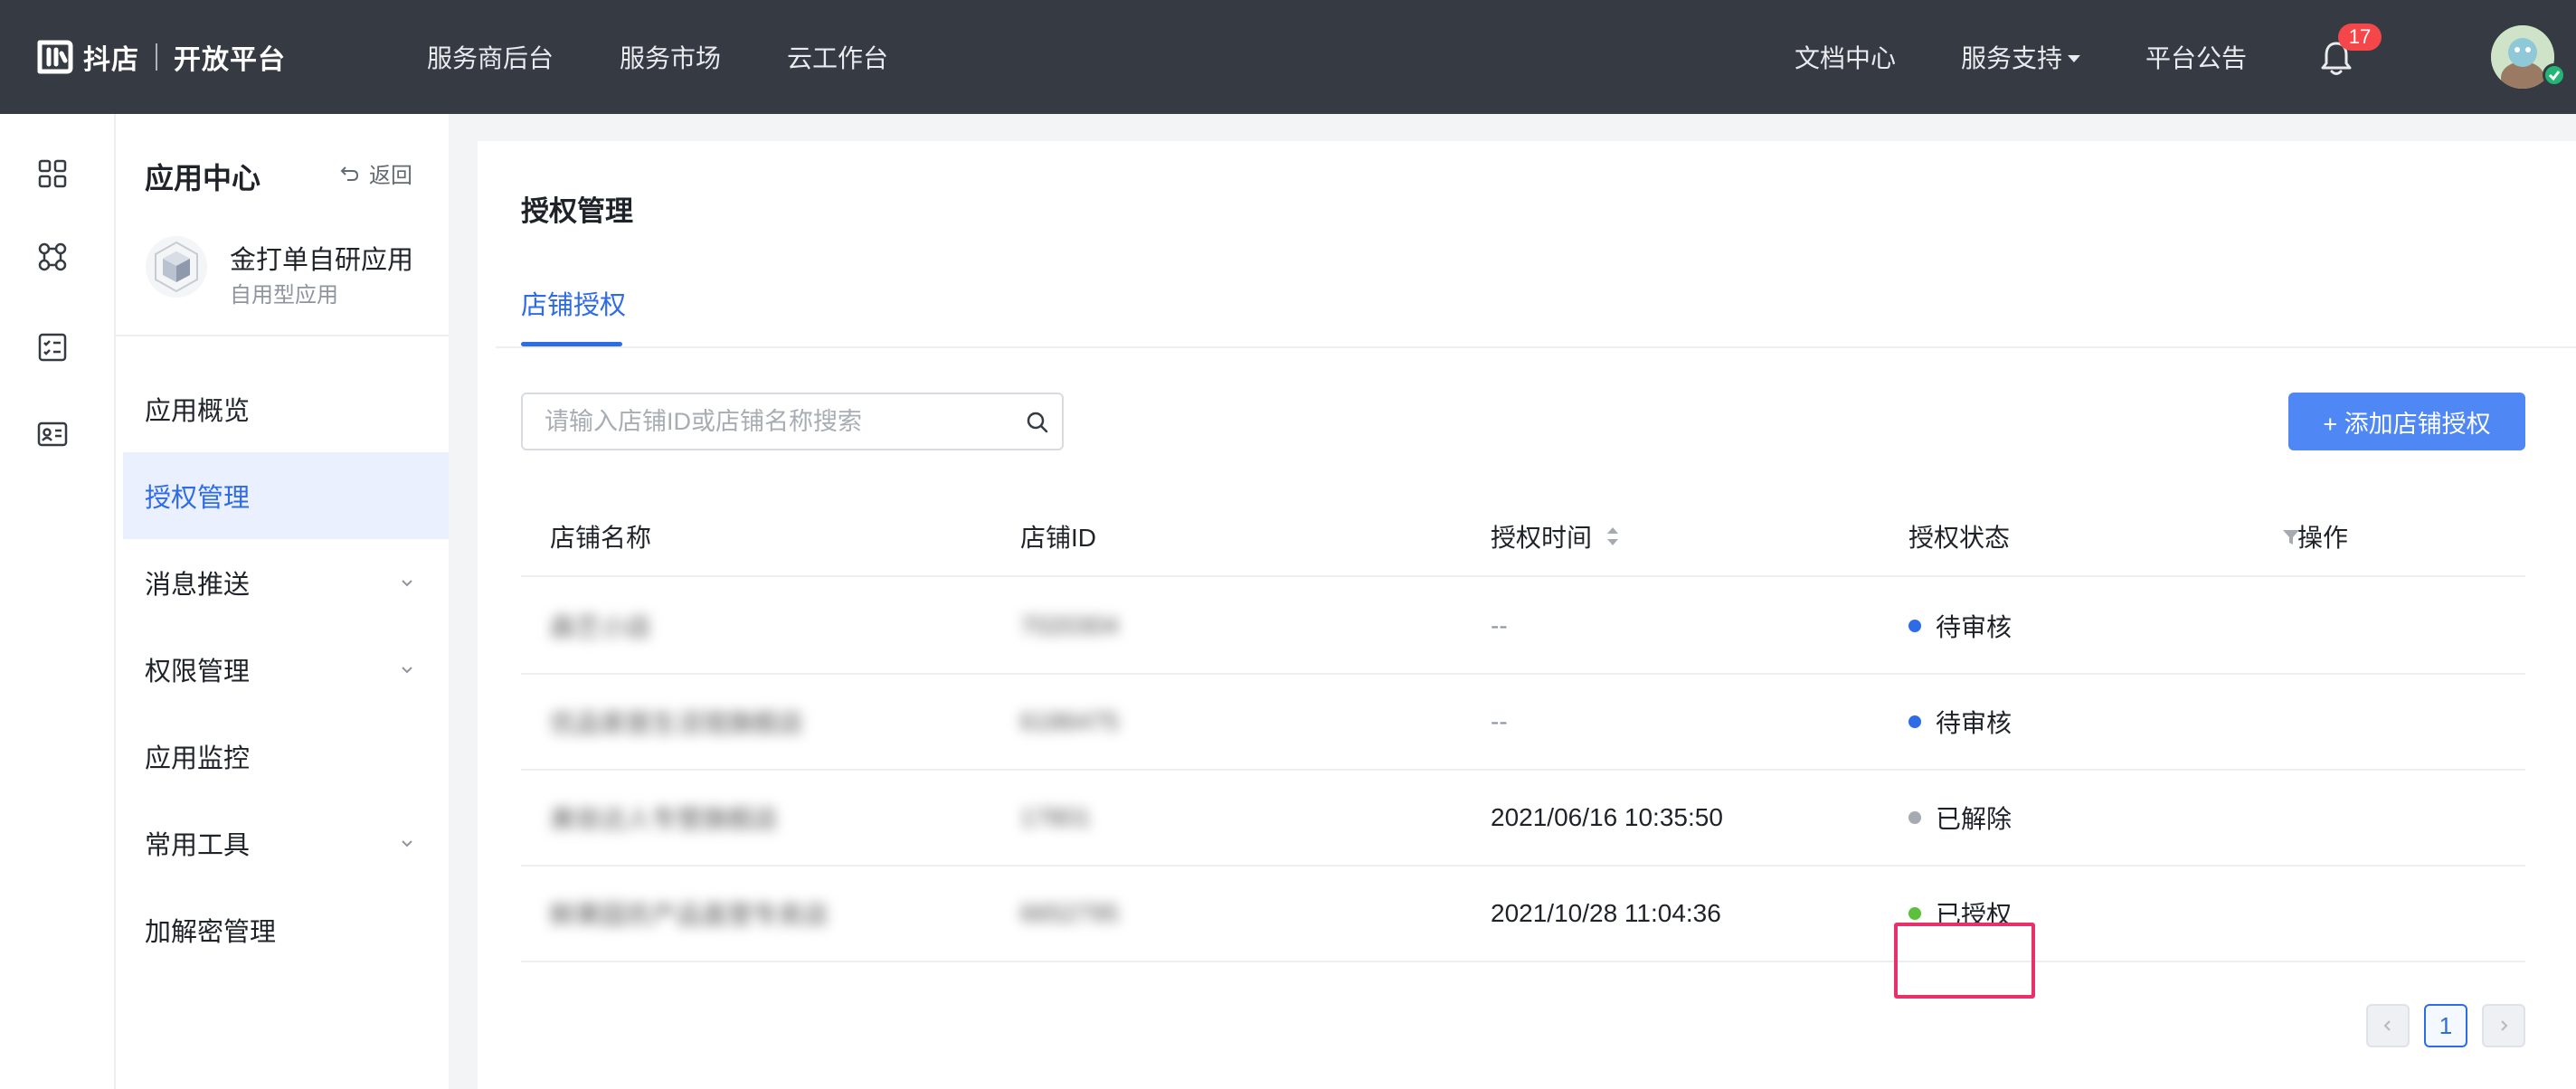 This screenshot has width=2576, height=1089. I want to click on nav-cloud-workbench: 云工作台, so click(838, 57).